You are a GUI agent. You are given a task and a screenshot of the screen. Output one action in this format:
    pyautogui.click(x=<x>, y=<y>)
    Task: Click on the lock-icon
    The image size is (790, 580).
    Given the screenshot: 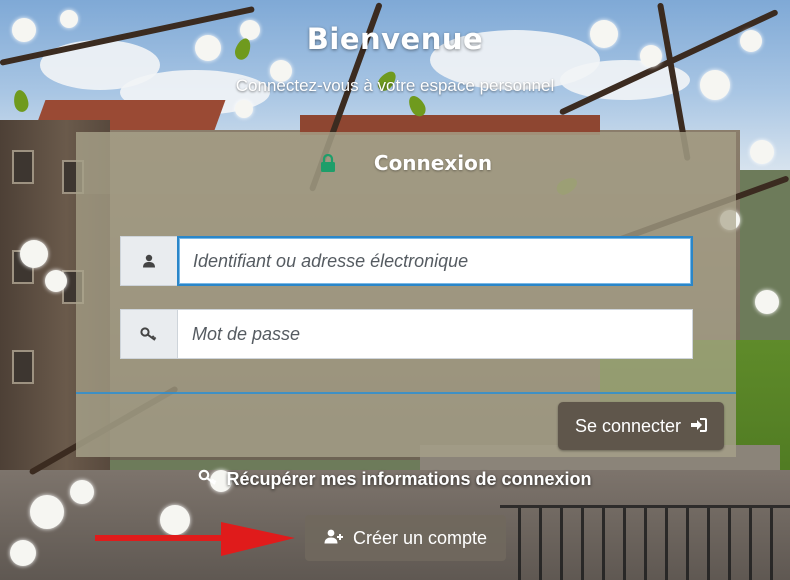 What is the action you would take?
    pyautogui.click(x=328, y=163)
    